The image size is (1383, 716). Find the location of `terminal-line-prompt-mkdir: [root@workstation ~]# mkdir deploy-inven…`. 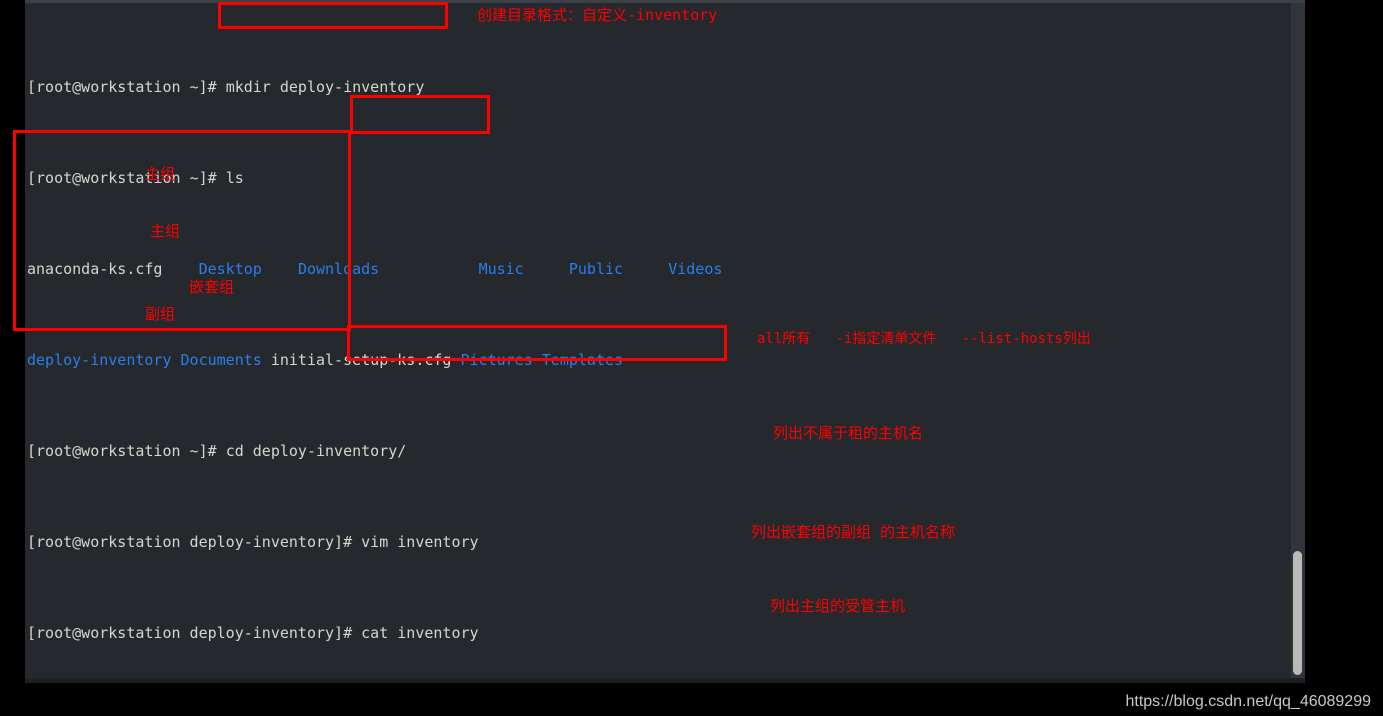

terminal-line-prompt-mkdir: [root@workstation ~]# mkdir deploy-inven… is located at coordinates (652, 87).